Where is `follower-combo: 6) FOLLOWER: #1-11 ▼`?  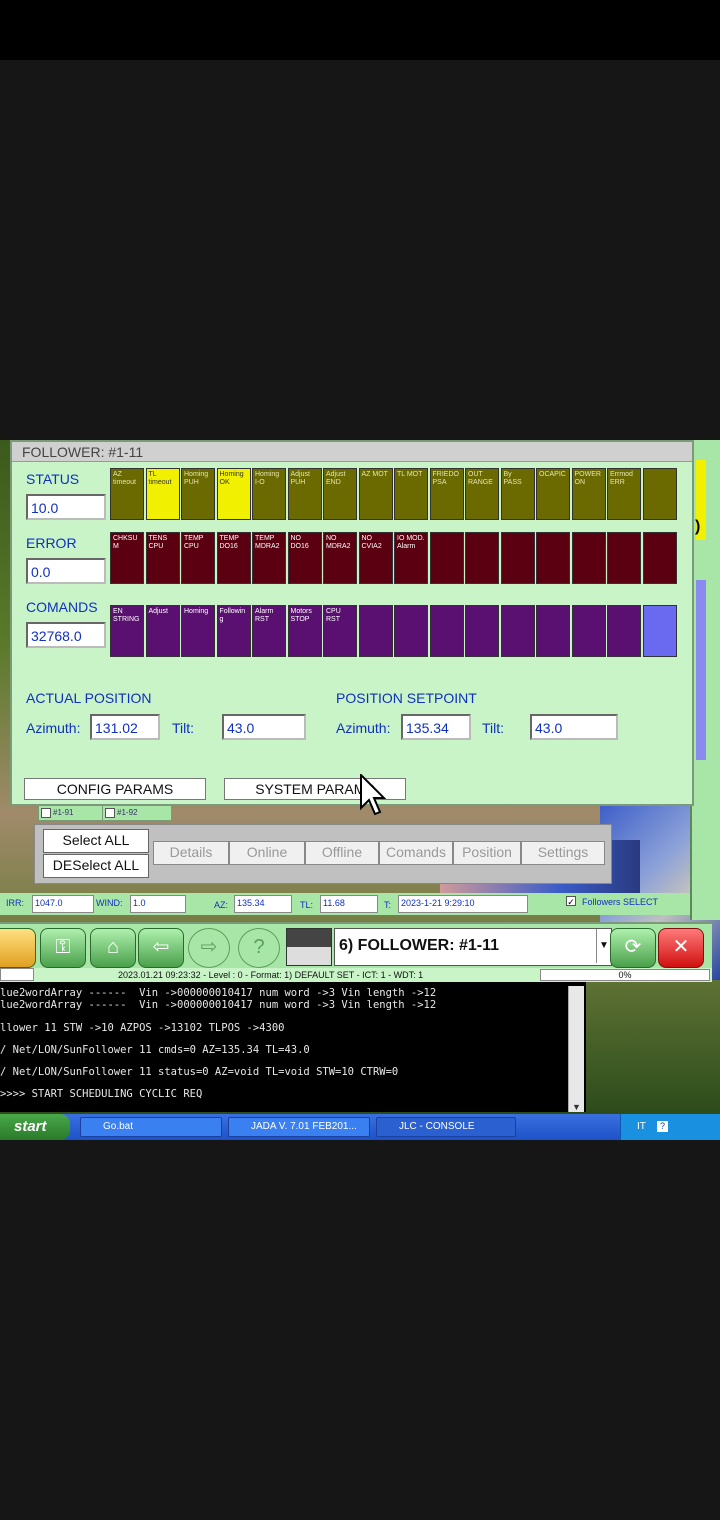 follower-combo: 6) FOLLOWER: #1-11 ▼ is located at coordinates (473, 947).